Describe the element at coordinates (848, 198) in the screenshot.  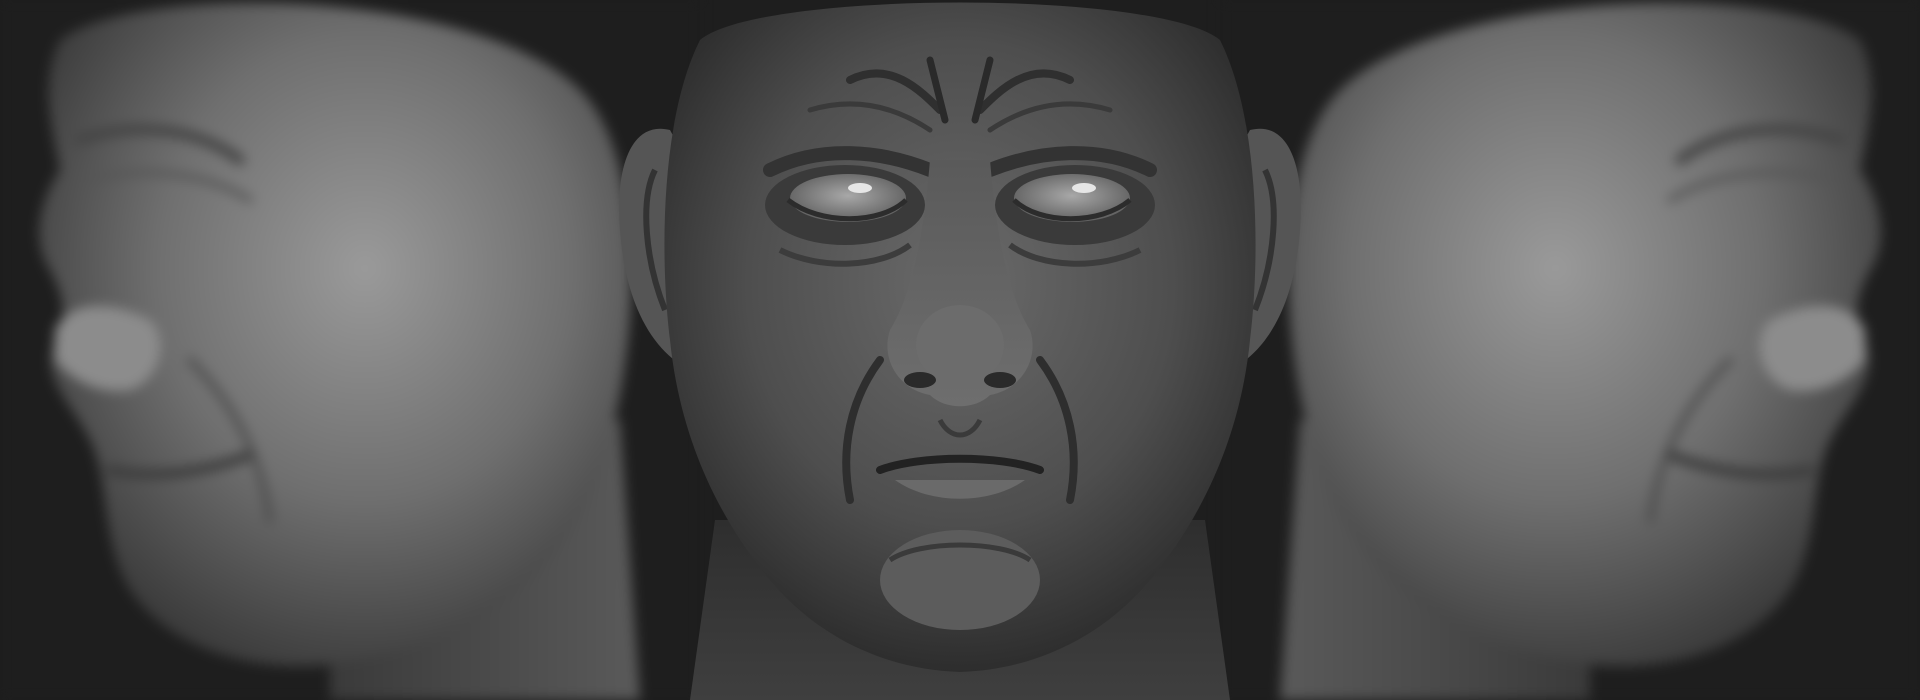
I see `eye-left` at that location.